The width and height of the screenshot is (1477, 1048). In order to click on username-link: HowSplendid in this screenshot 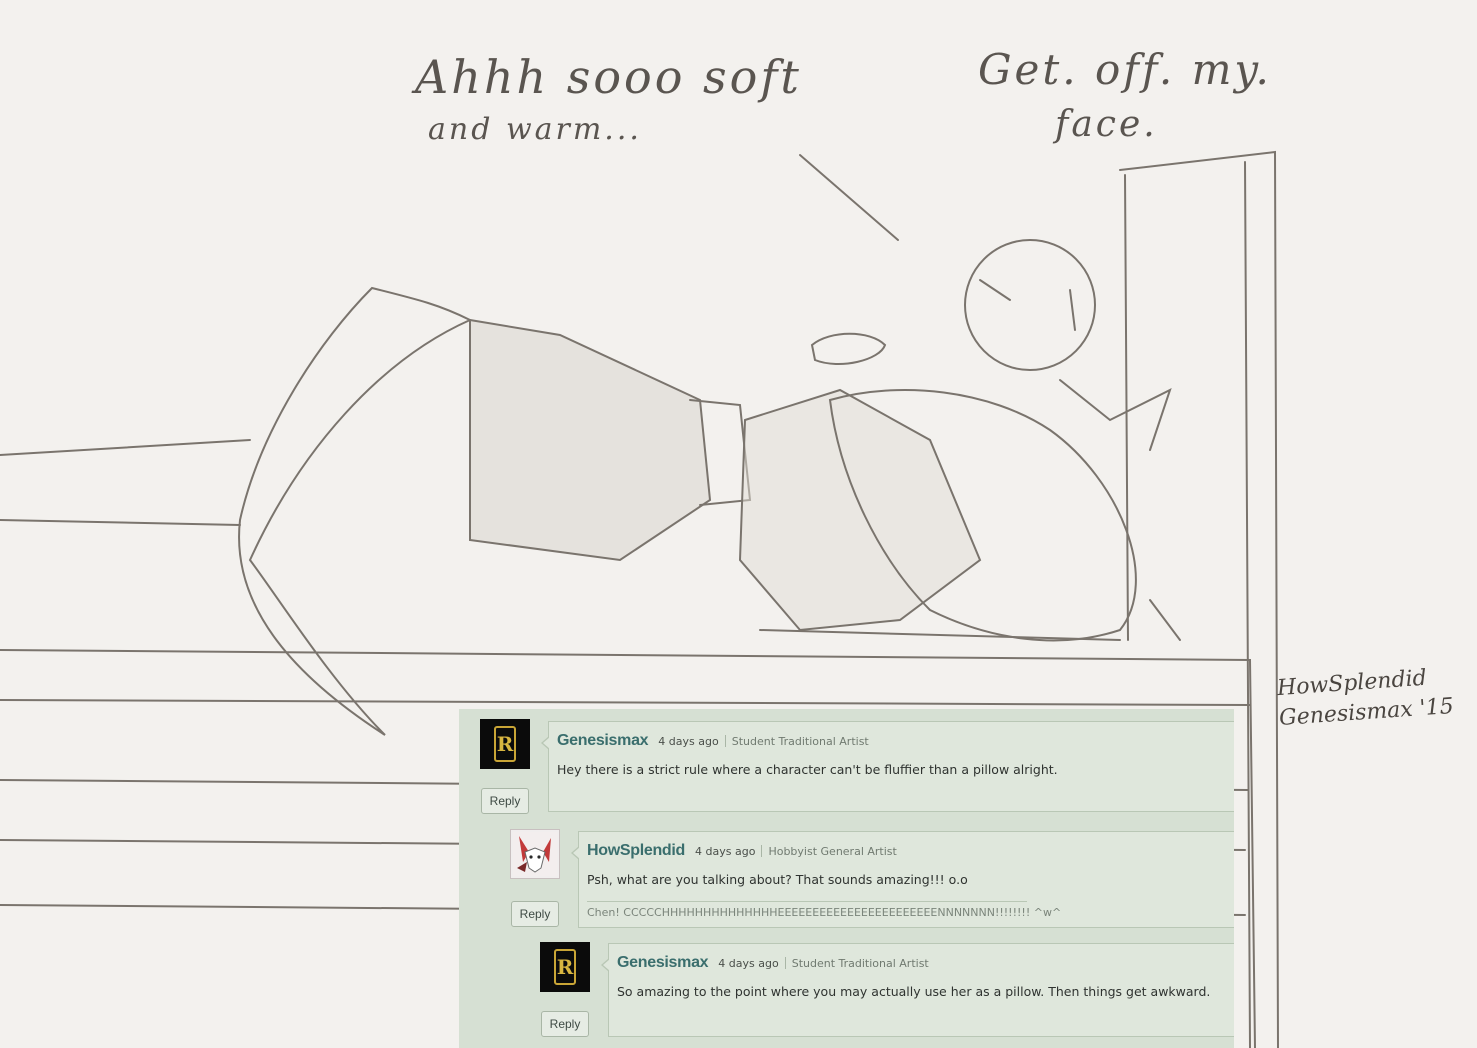, I will do `click(636, 851)`.